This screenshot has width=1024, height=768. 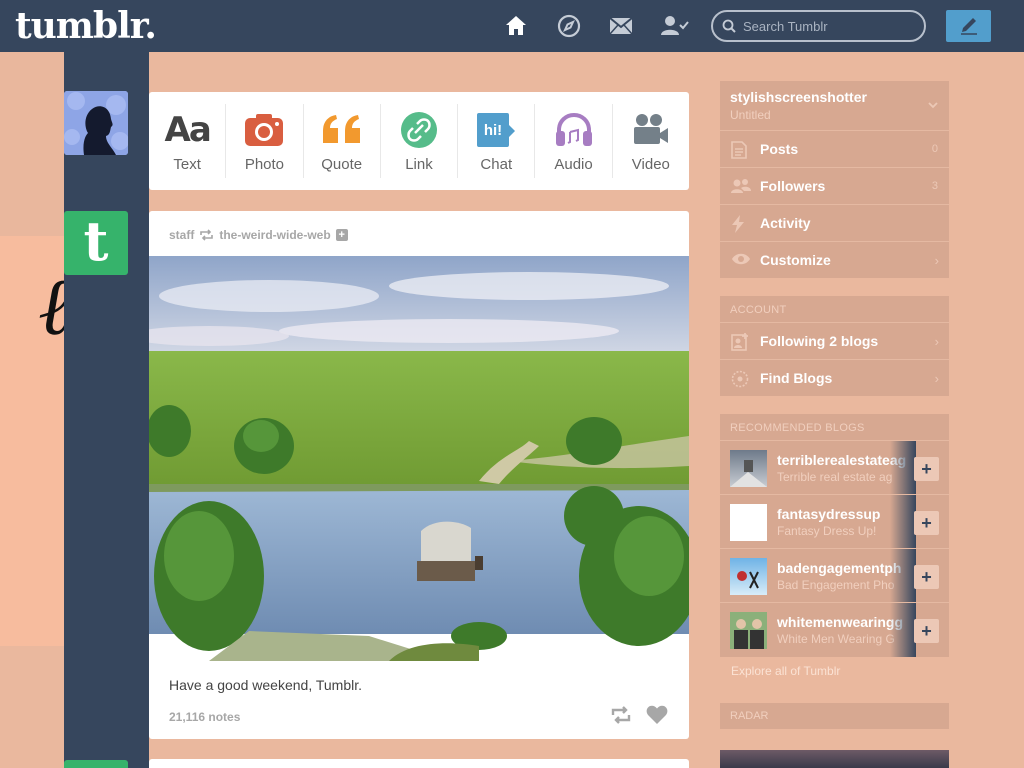 What do you see at coordinates (573, 130) in the screenshot?
I see `headphones-icon` at bounding box center [573, 130].